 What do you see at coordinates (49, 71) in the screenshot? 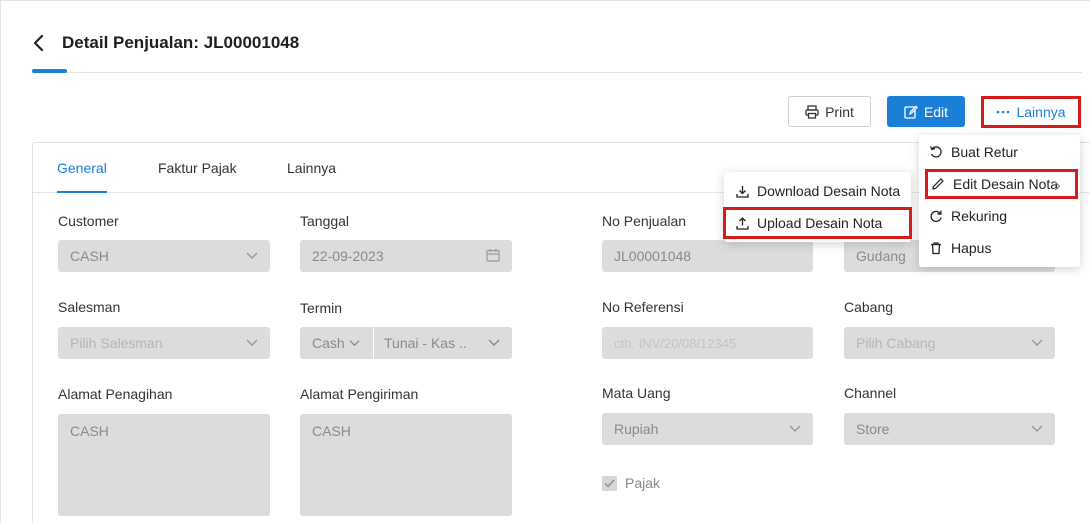
I see `header-accent-bar` at bounding box center [49, 71].